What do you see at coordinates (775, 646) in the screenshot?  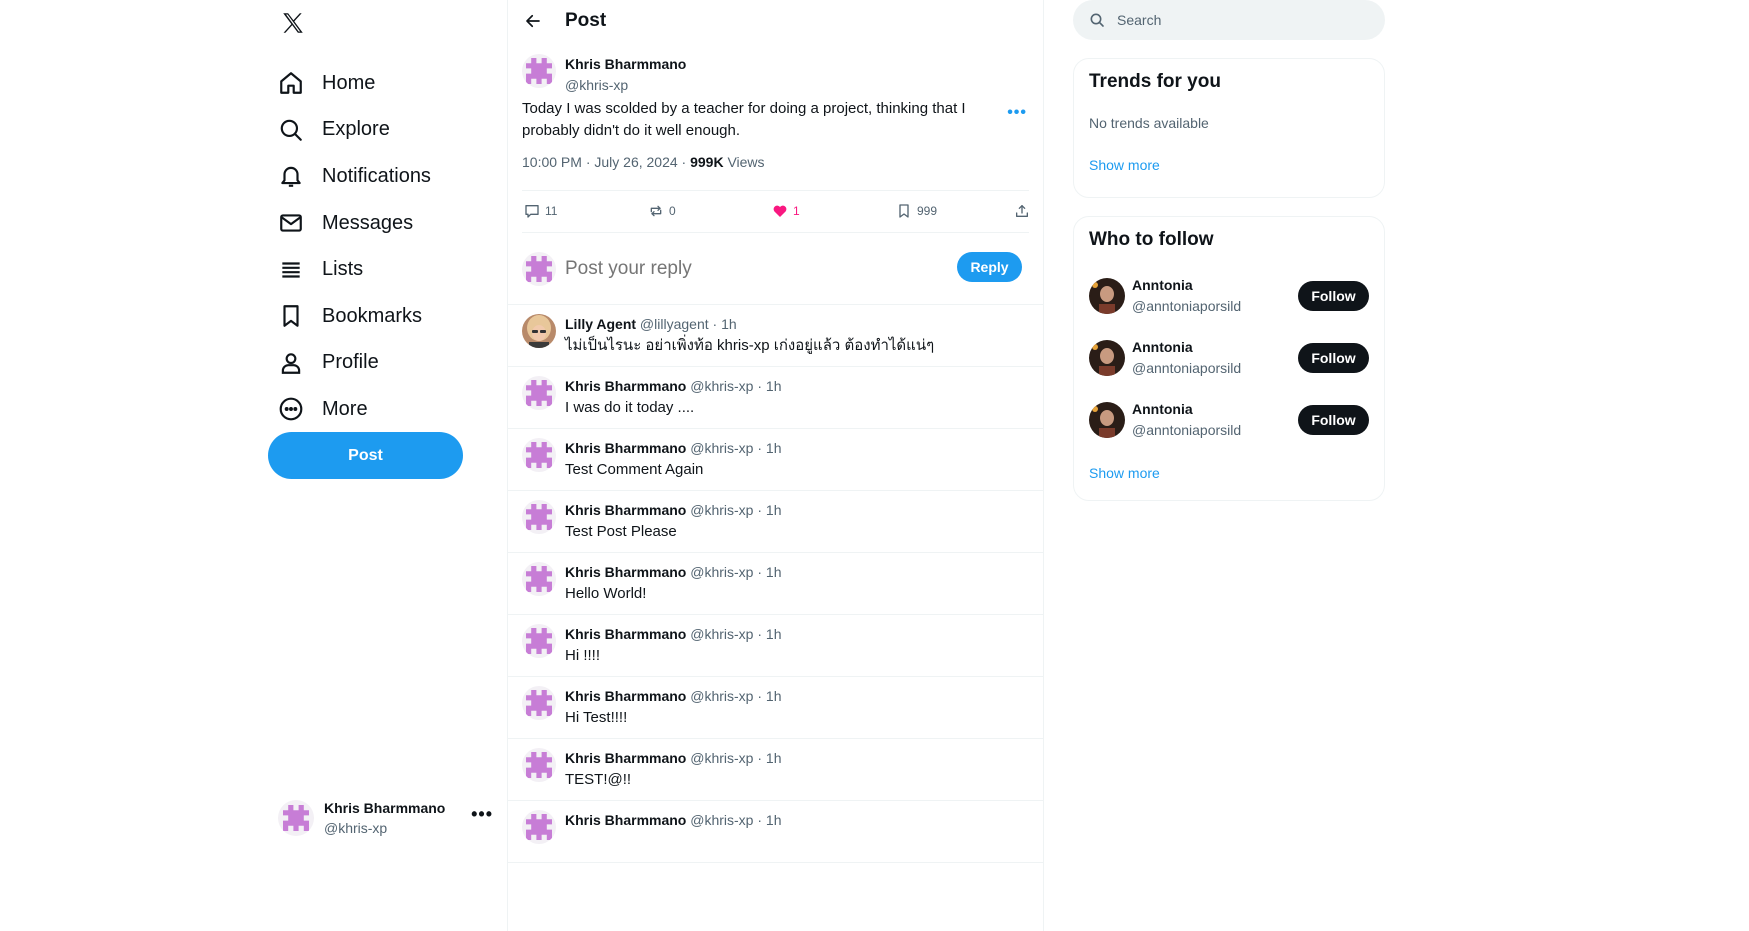 I see `comment-item: Khris Bharmmano @khris-xp · 1h Hi !!!!` at bounding box center [775, 646].